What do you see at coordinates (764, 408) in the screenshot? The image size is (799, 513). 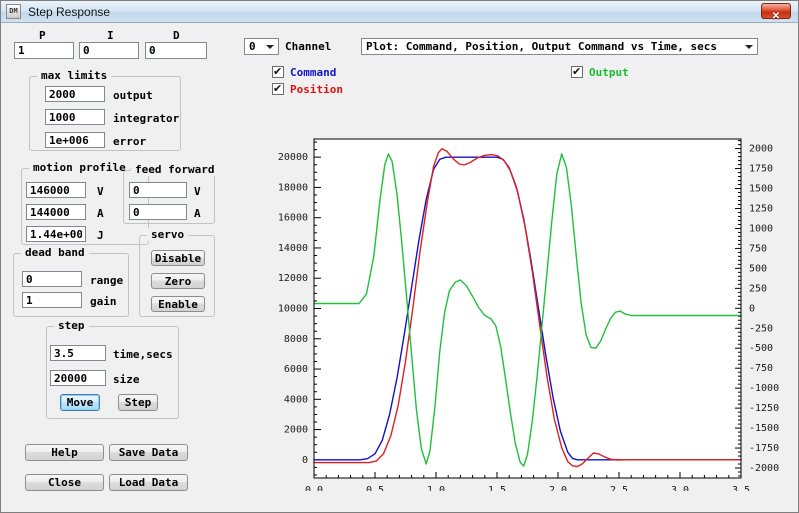 I see `svg-text: -1250` at bounding box center [764, 408].